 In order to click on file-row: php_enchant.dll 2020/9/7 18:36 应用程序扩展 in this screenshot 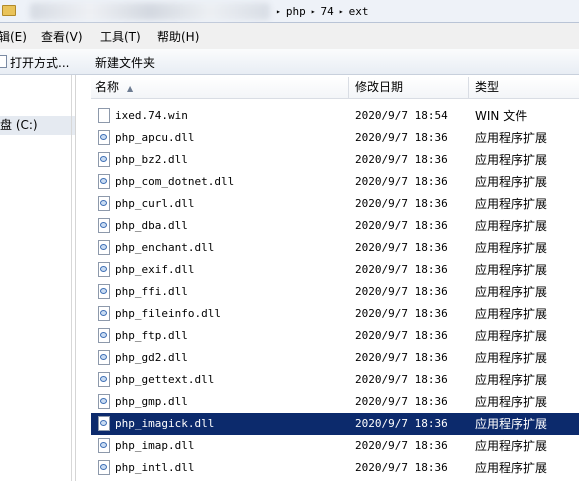, I will do `click(335, 248)`.